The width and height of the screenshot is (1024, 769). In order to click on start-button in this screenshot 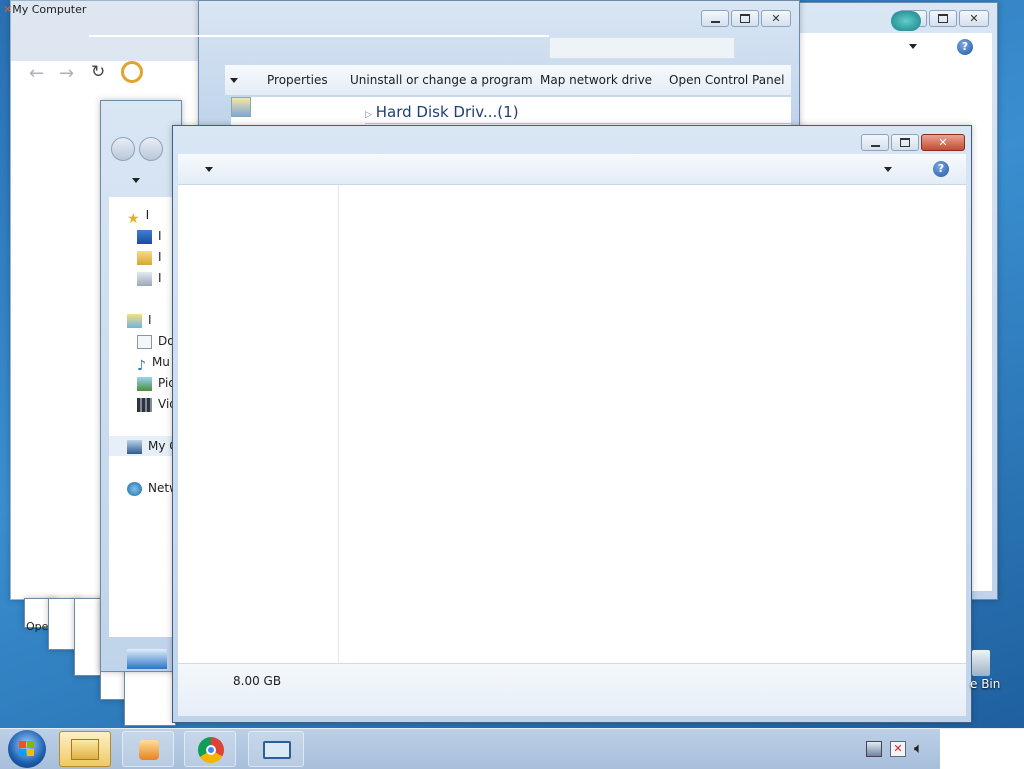, I will do `click(27, 749)`.